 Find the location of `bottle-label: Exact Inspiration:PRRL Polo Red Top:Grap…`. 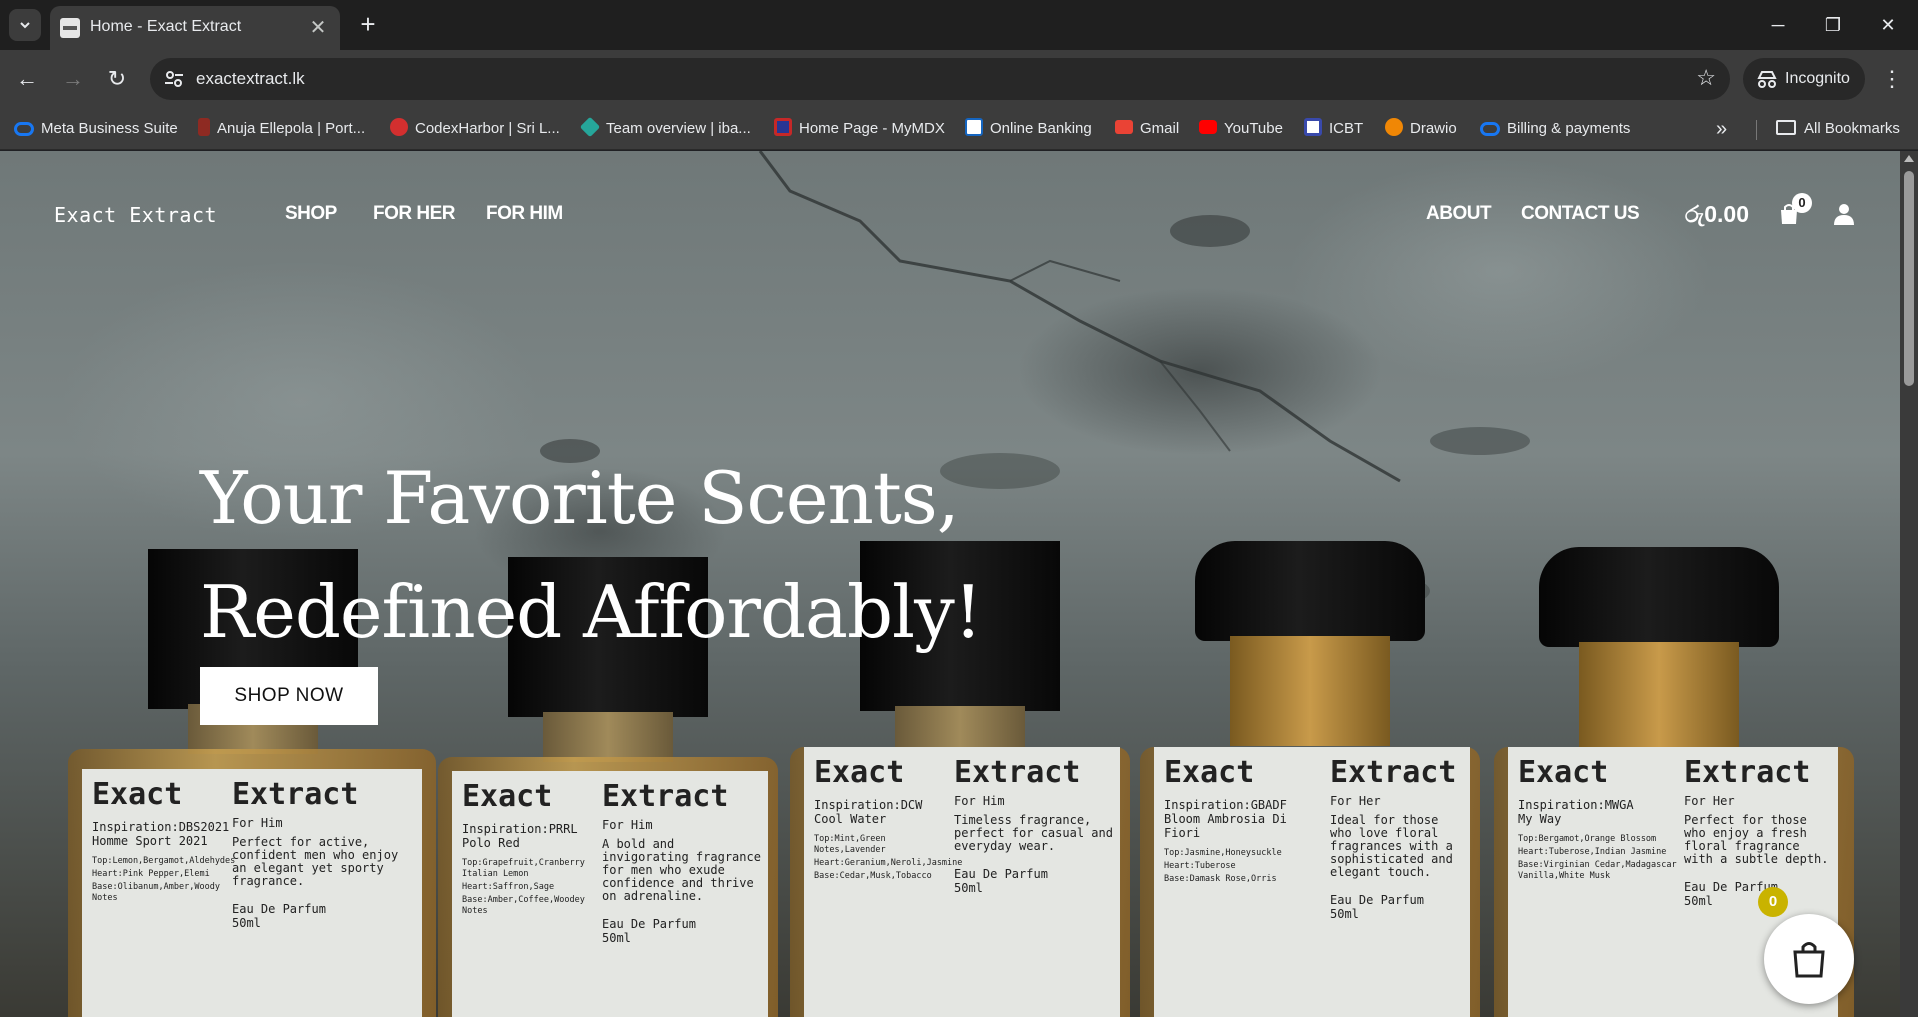

bottle-label: Exact Inspiration:PRRL Polo Red Top:Grap… is located at coordinates (610, 894).